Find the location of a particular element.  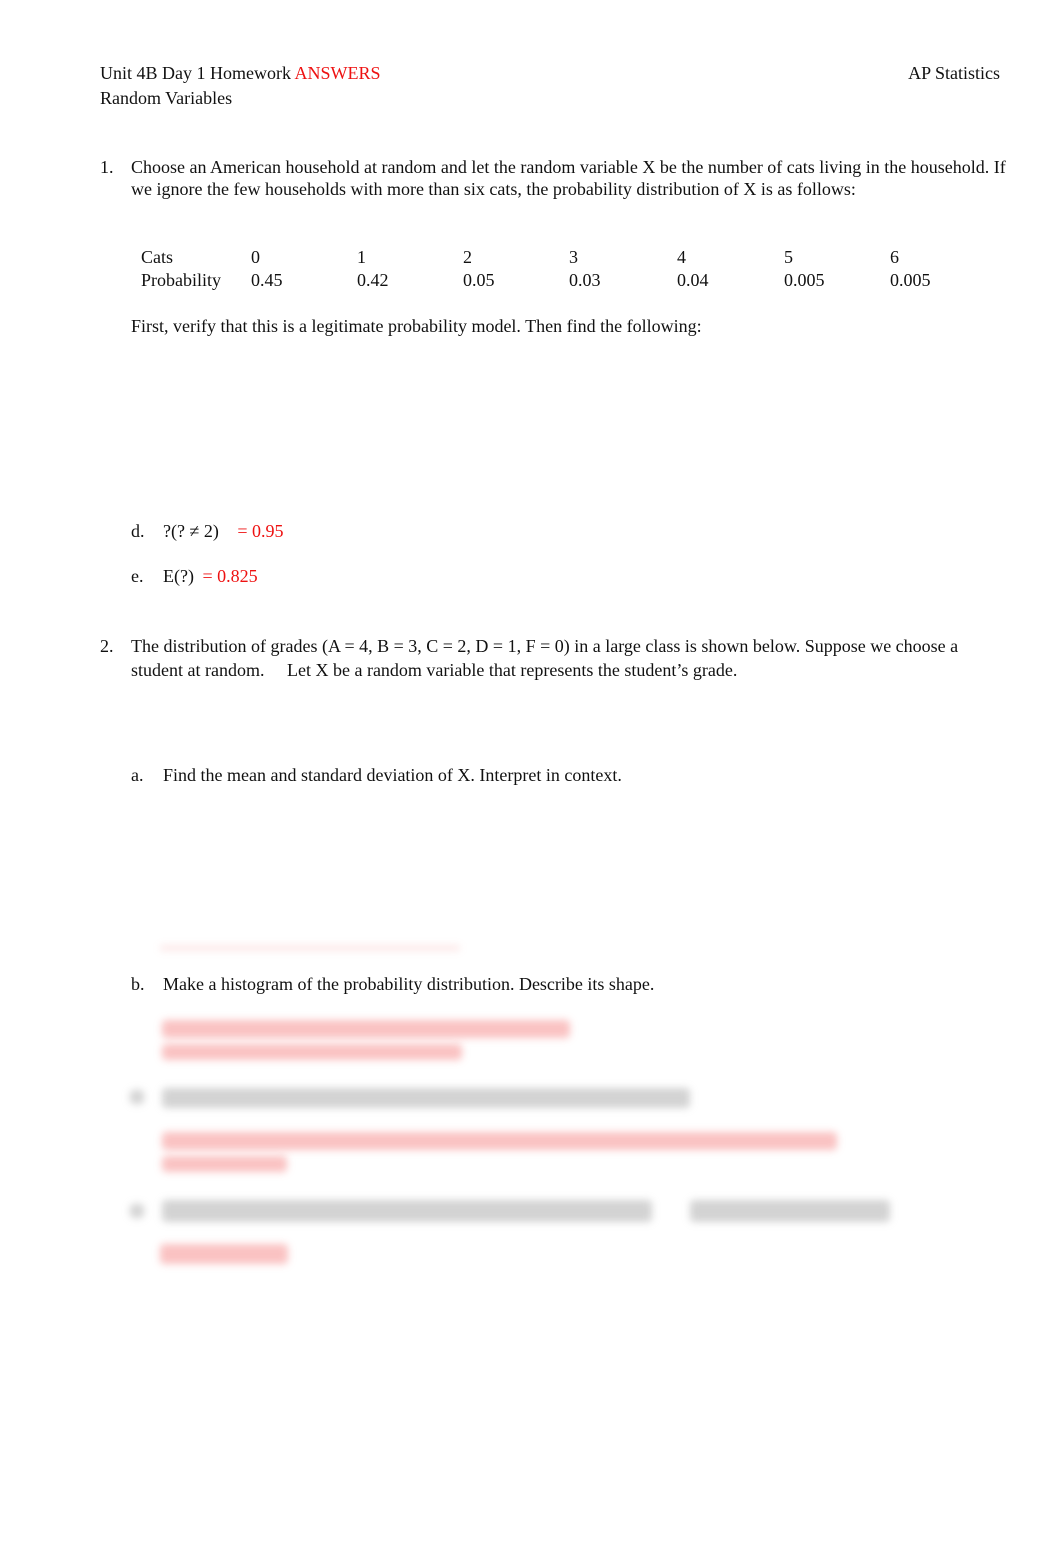

part-e-expression-text: E(?) is located at coordinates (178, 576).